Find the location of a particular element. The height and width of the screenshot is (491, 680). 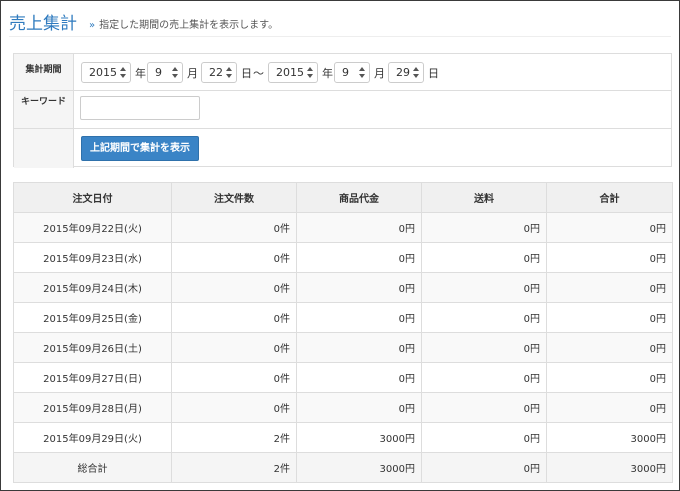

to-year-select: 2015 is located at coordinates (293, 72).